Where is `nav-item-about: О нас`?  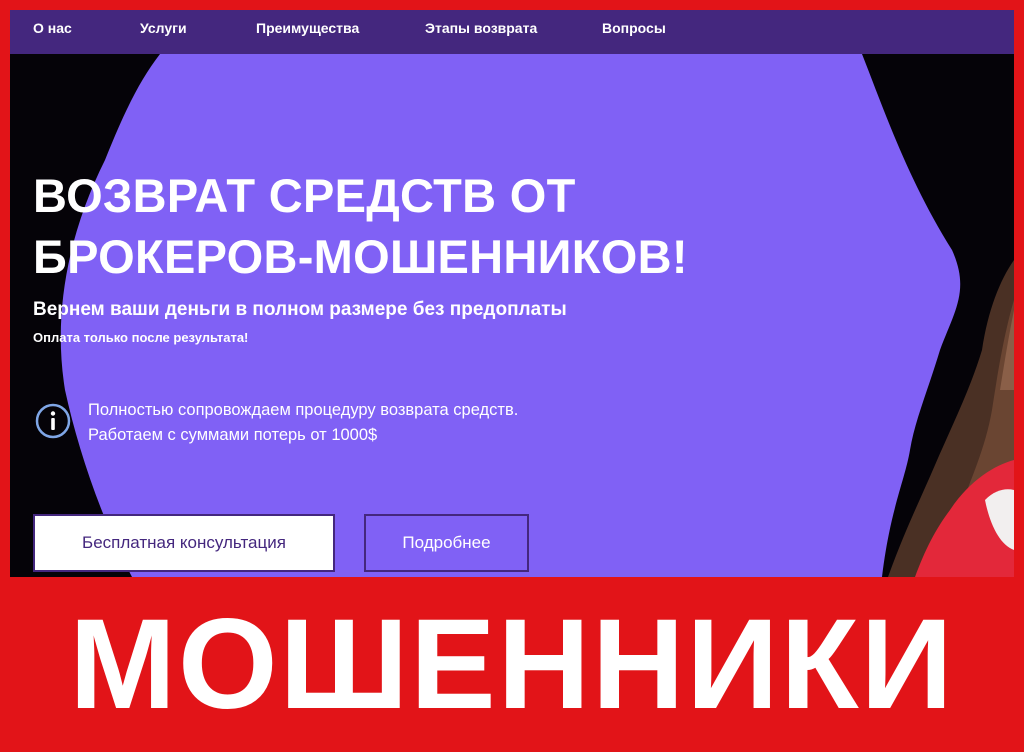 nav-item-about: О нас is located at coordinates (52, 32).